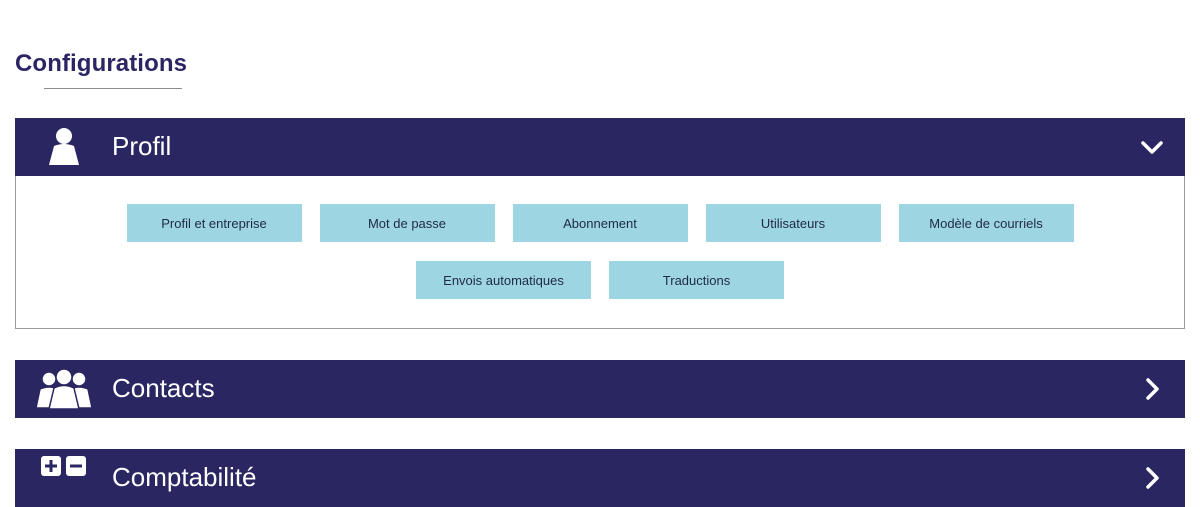 Image resolution: width=1200 pixels, height=507 pixels. What do you see at coordinates (65, 147) in the screenshot?
I see `user-icon` at bounding box center [65, 147].